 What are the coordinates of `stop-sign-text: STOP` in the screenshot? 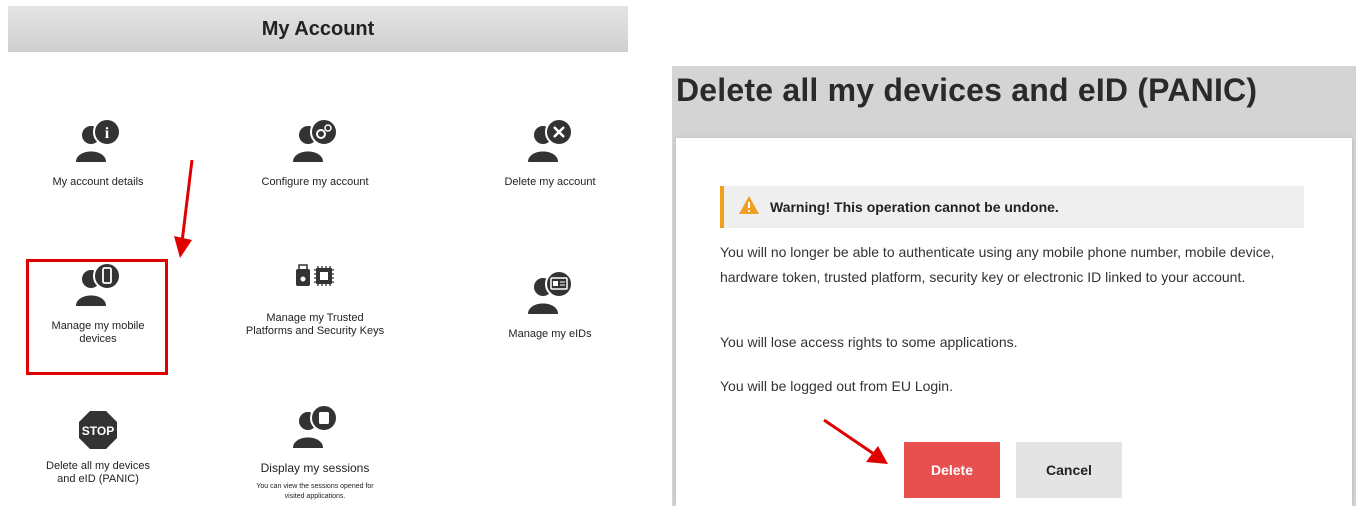 It's located at (98, 431).